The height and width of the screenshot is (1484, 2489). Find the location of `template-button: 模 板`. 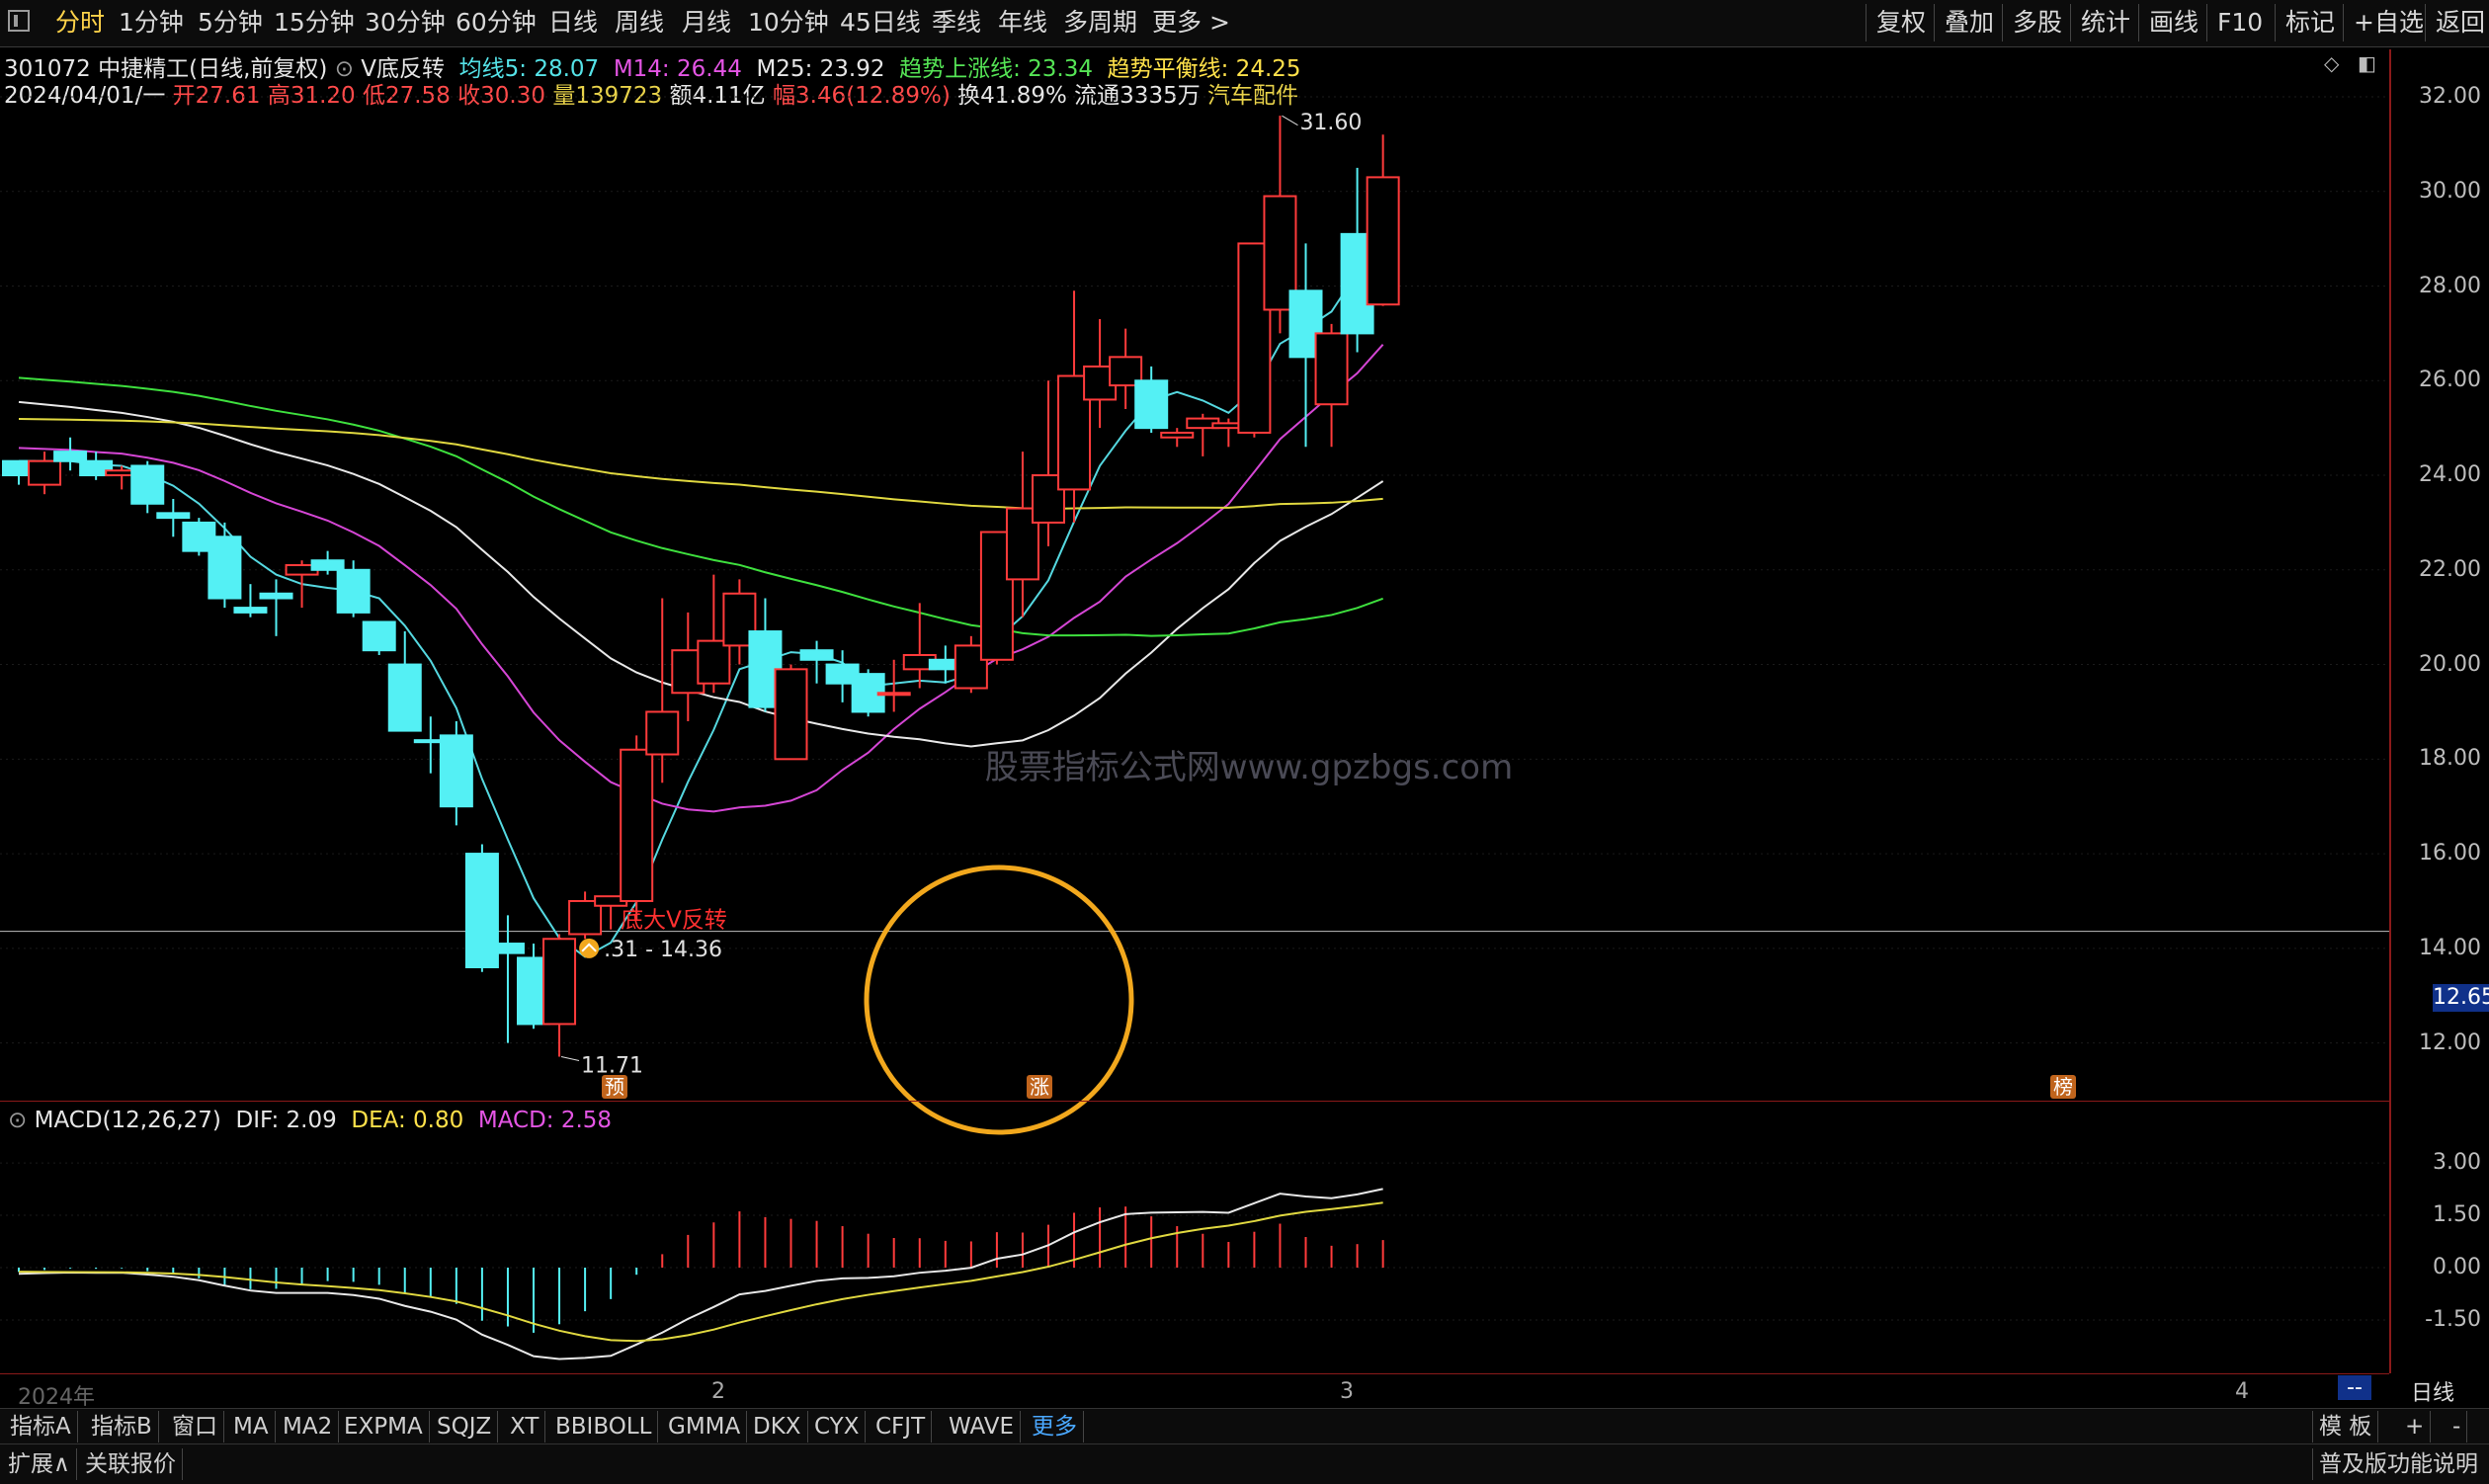

template-button: 模 板 is located at coordinates (2346, 1427).